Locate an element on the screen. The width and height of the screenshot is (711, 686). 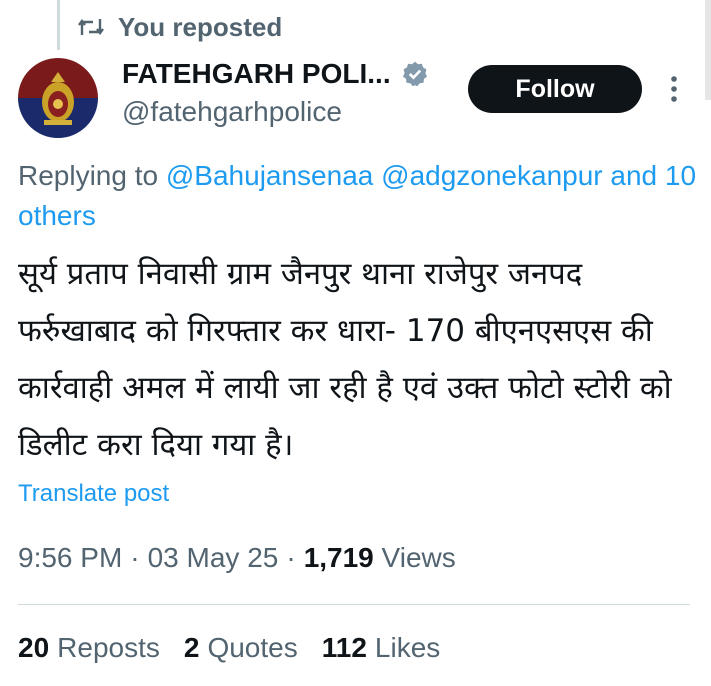
verified-badge-icon is located at coordinates (414, 74).